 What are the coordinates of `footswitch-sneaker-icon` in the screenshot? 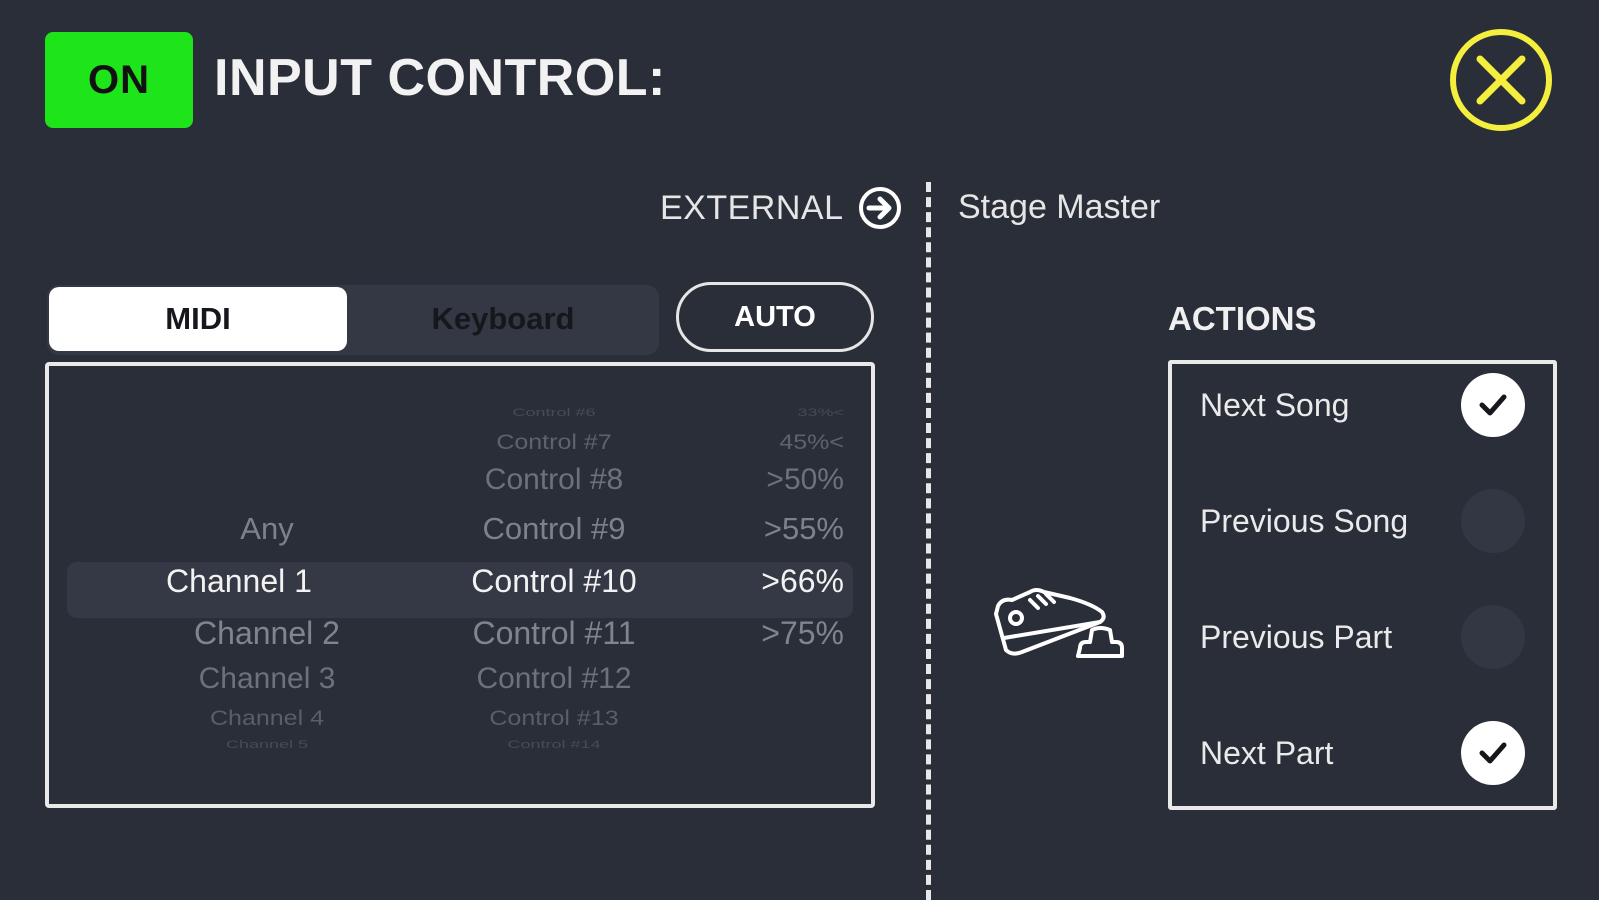 It's located at (1059, 623).